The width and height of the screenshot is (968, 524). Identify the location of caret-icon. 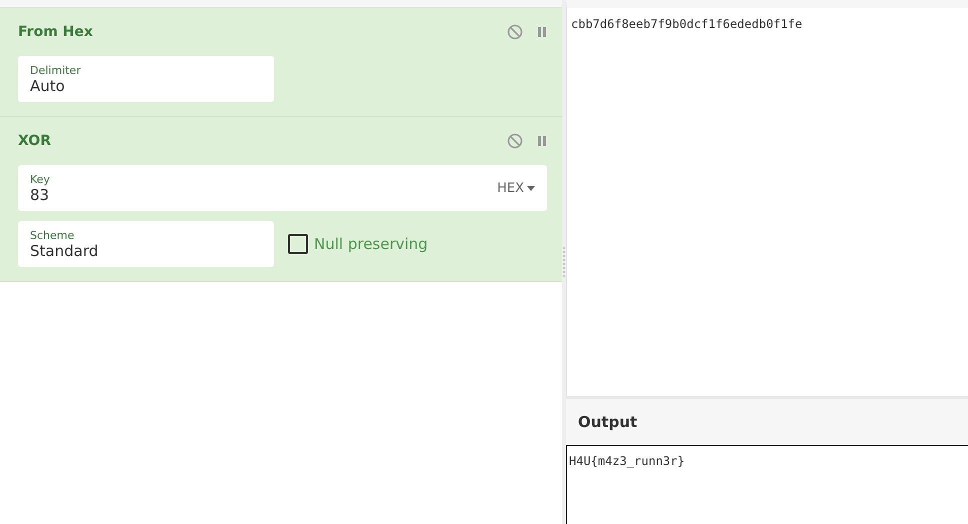
(531, 188).